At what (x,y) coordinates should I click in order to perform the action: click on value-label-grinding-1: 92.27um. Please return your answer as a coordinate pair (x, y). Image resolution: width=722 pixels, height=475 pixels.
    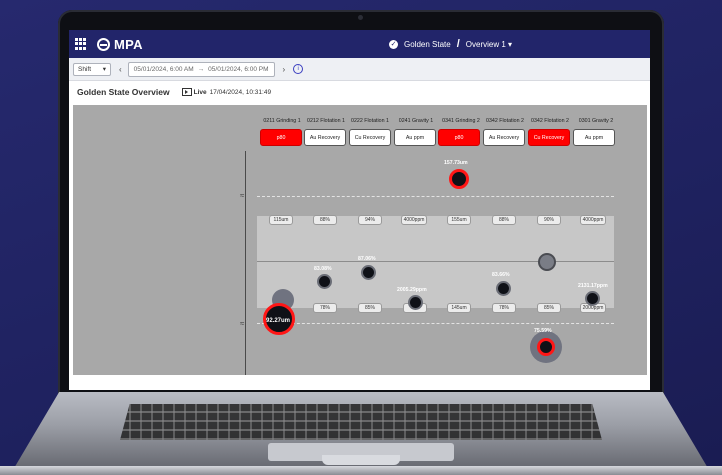
    Looking at the image, I should click on (278, 321).